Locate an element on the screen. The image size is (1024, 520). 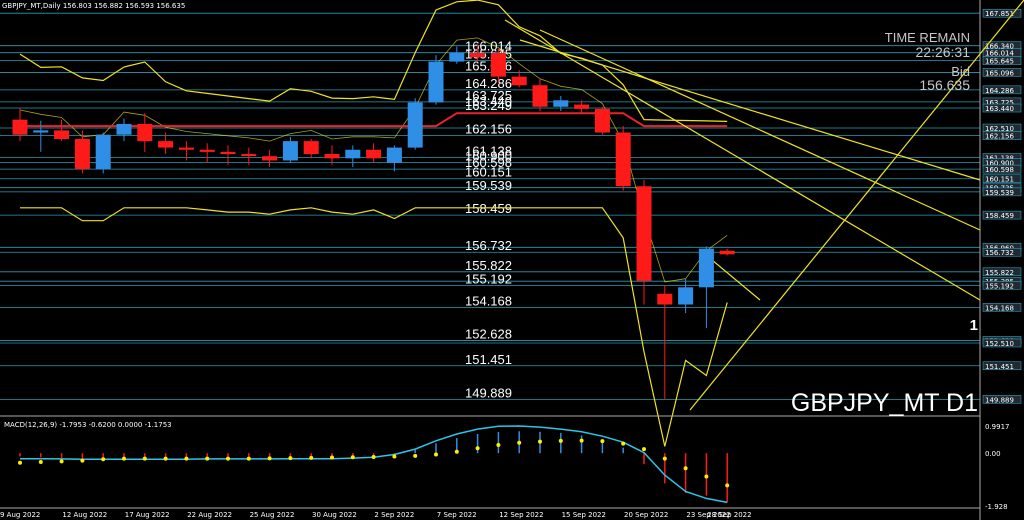
x-axis-label: 15 Sep 2022 is located at coordinates (584, 515).